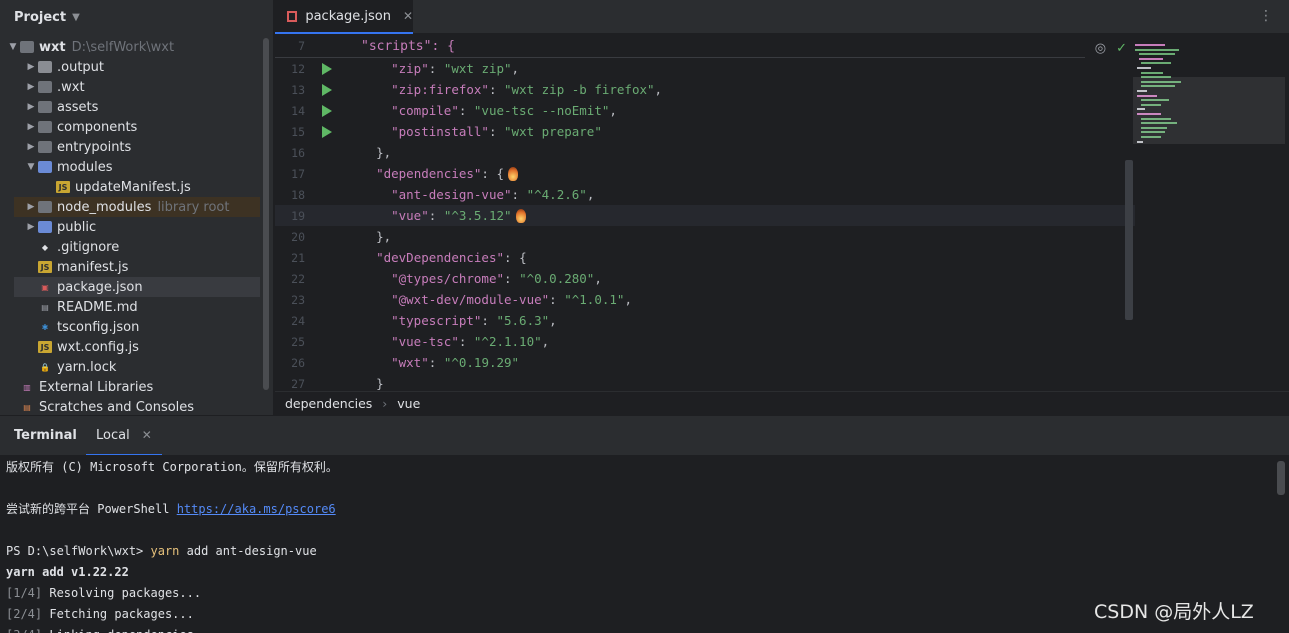 This screenshot has height=633, width=1289. What do you see at coordinates (1121, 48) in the screenshot?
I see `checkmark-icon: ✓` at bounding box center [1121, 48].